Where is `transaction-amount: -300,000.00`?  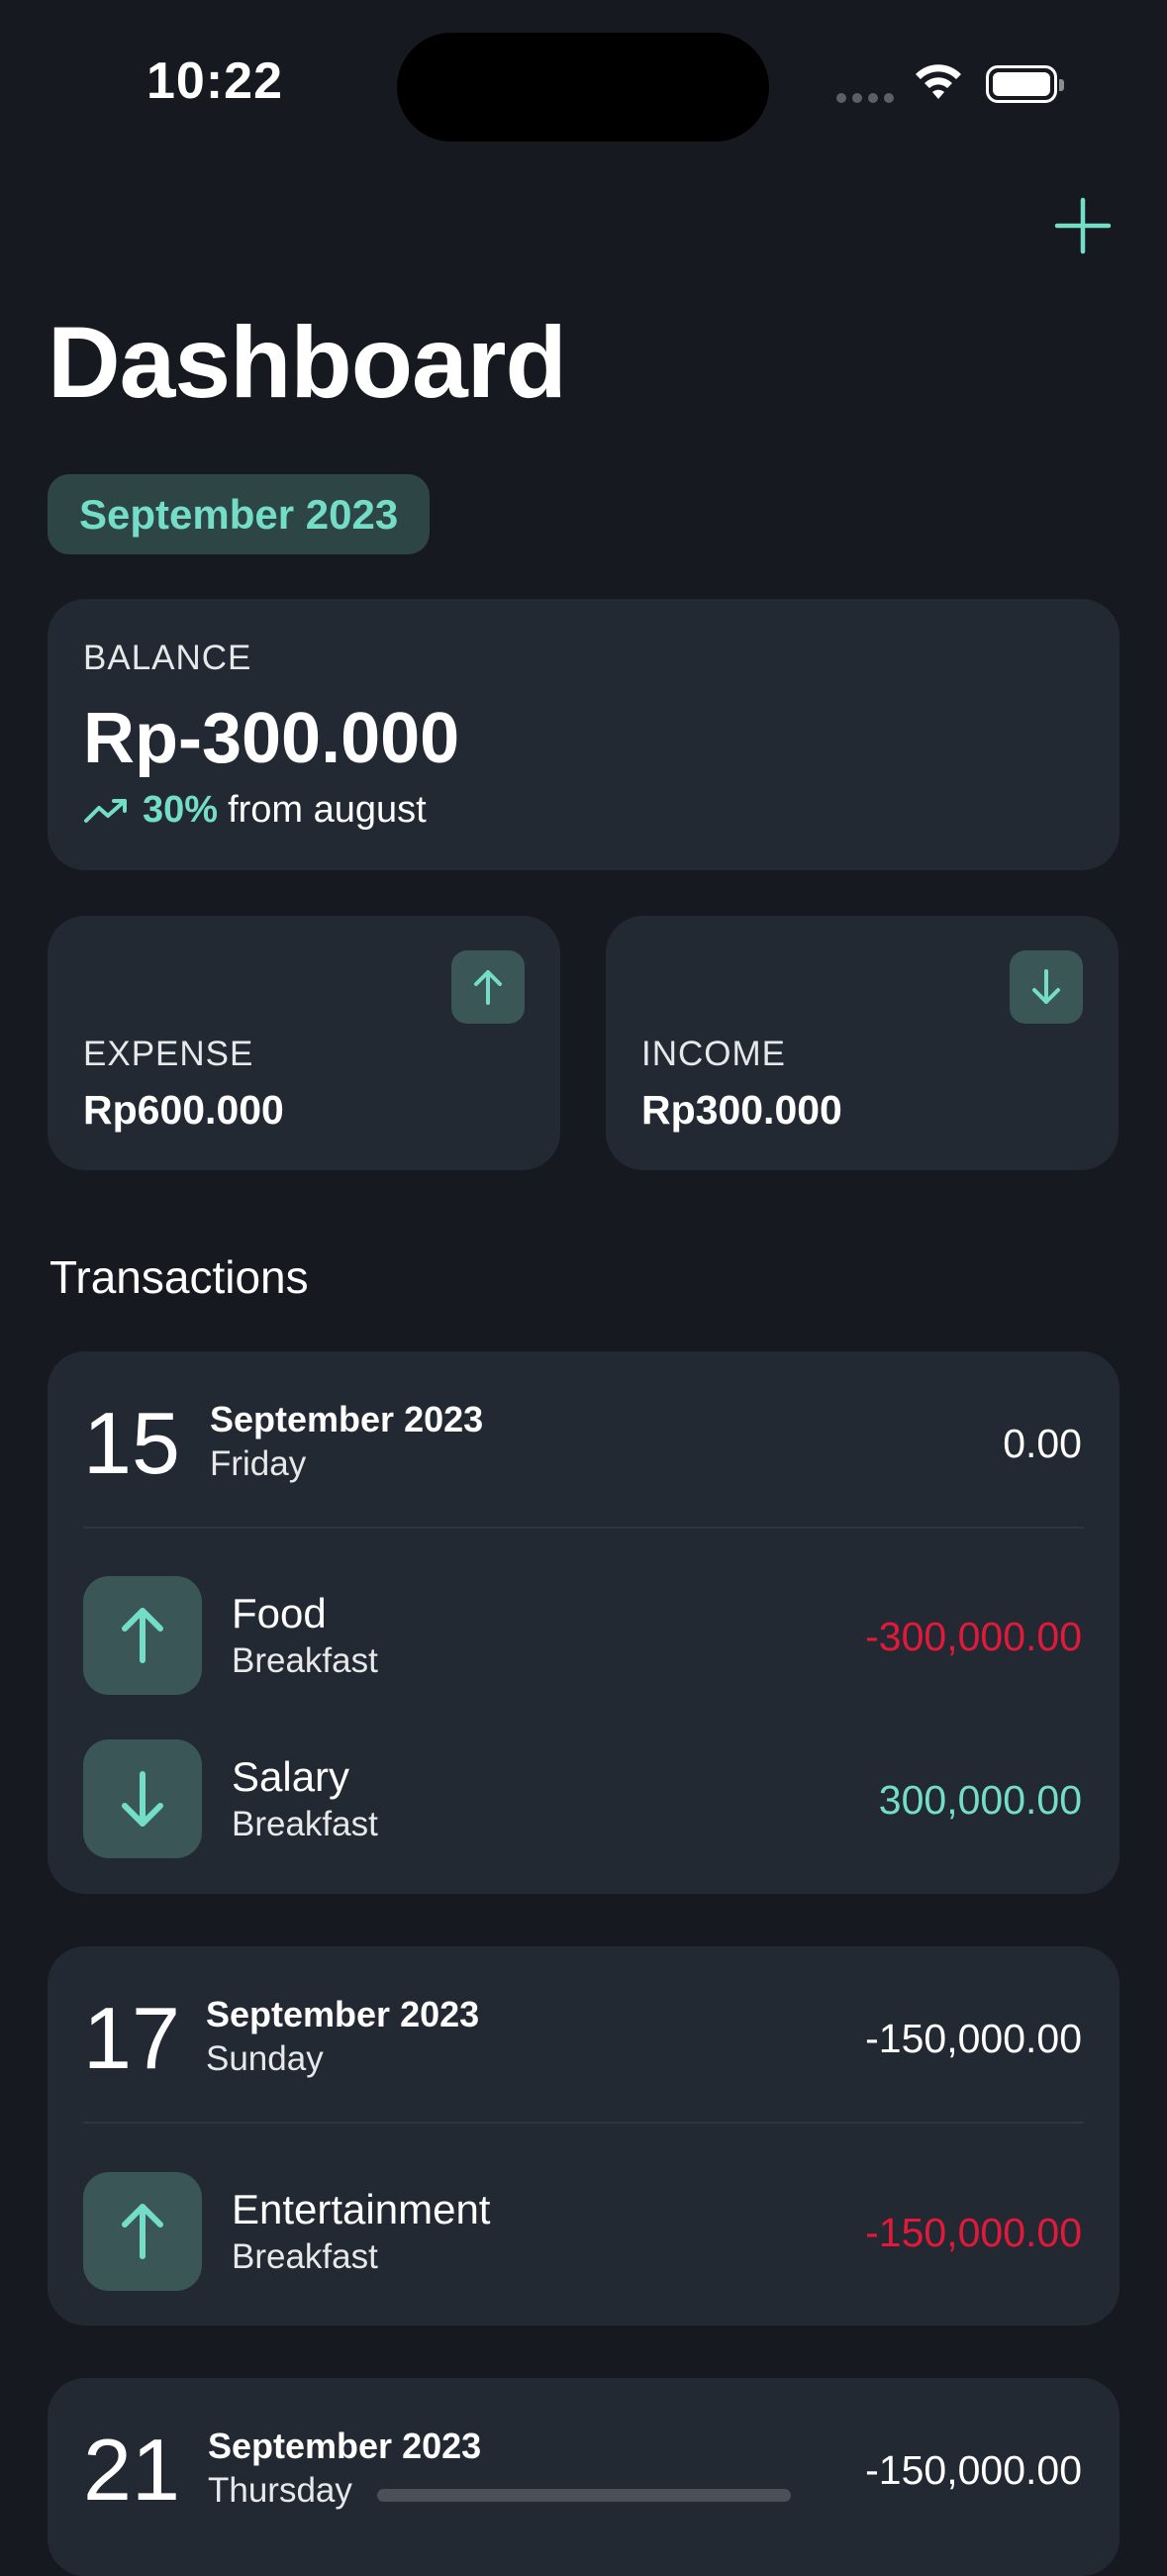 transaction-amount: -300,000.00 is located at coordinates (974, 1636).